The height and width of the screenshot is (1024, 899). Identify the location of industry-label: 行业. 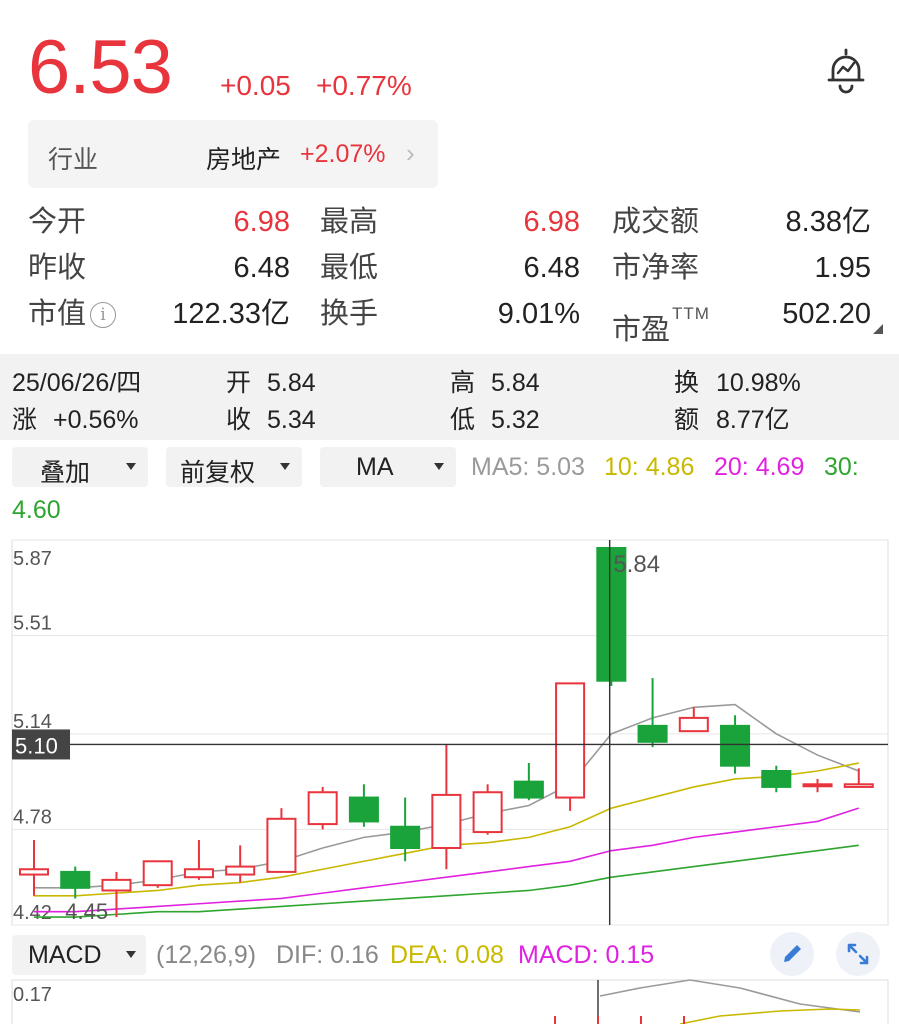
(73, 160).